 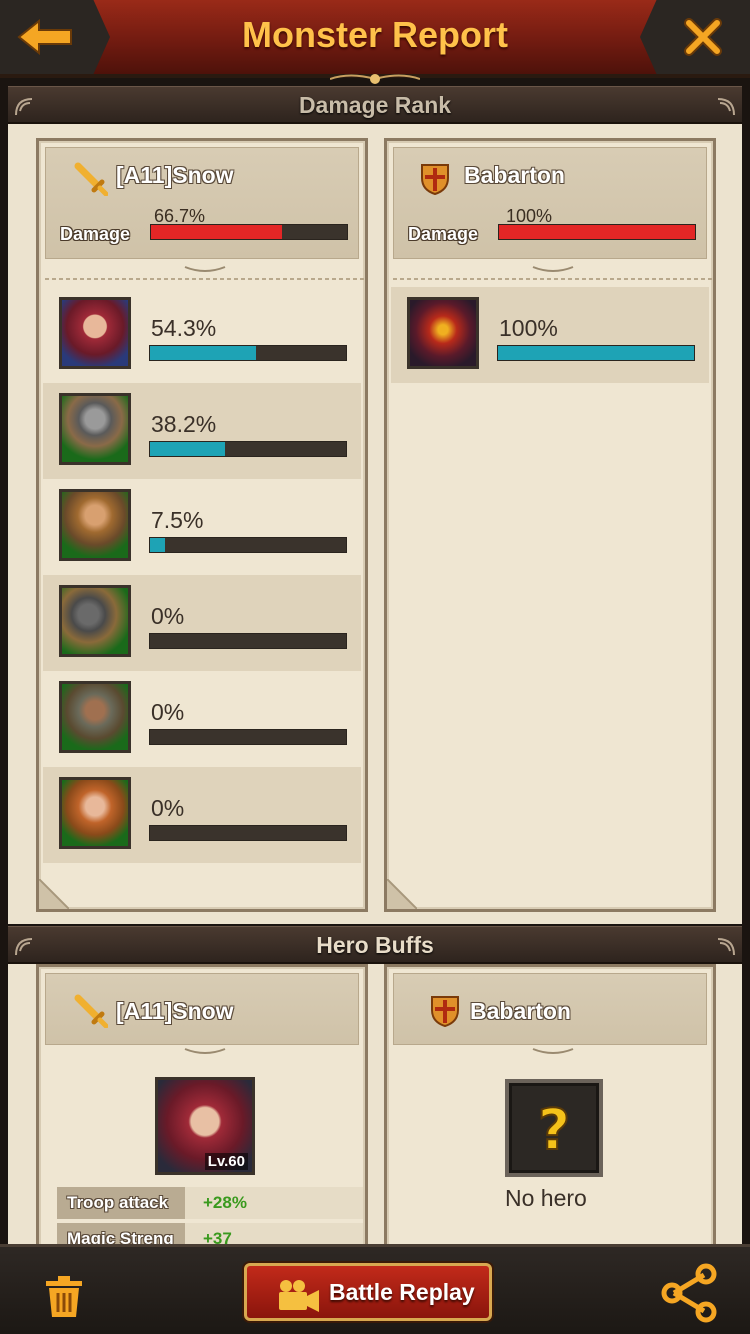 I want to click on monster-portrait, so click(x=443, y=333).